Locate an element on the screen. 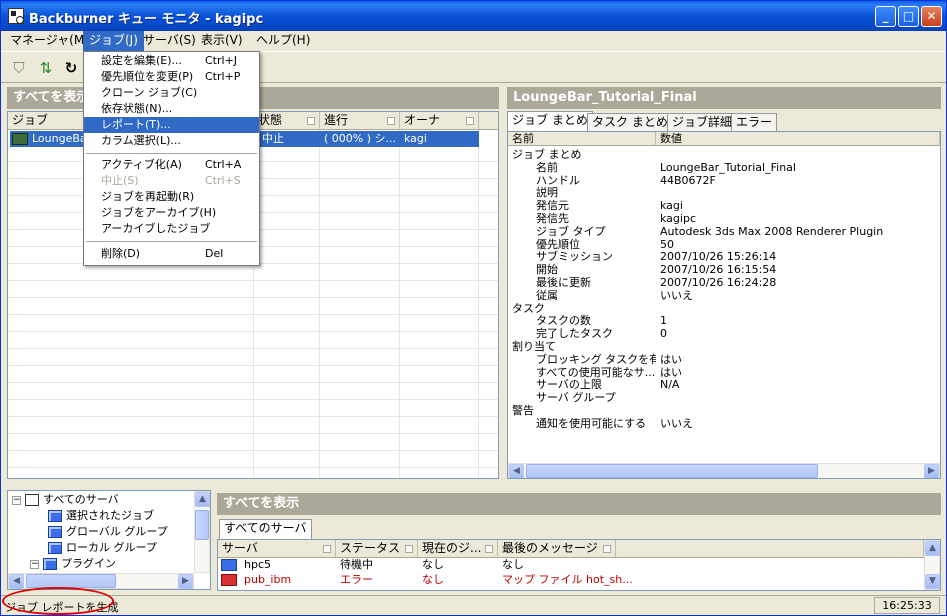 The height and width of the screenshot is (616, 947). scroll-down-icon: ▼ is located at coordinates (932, 581).